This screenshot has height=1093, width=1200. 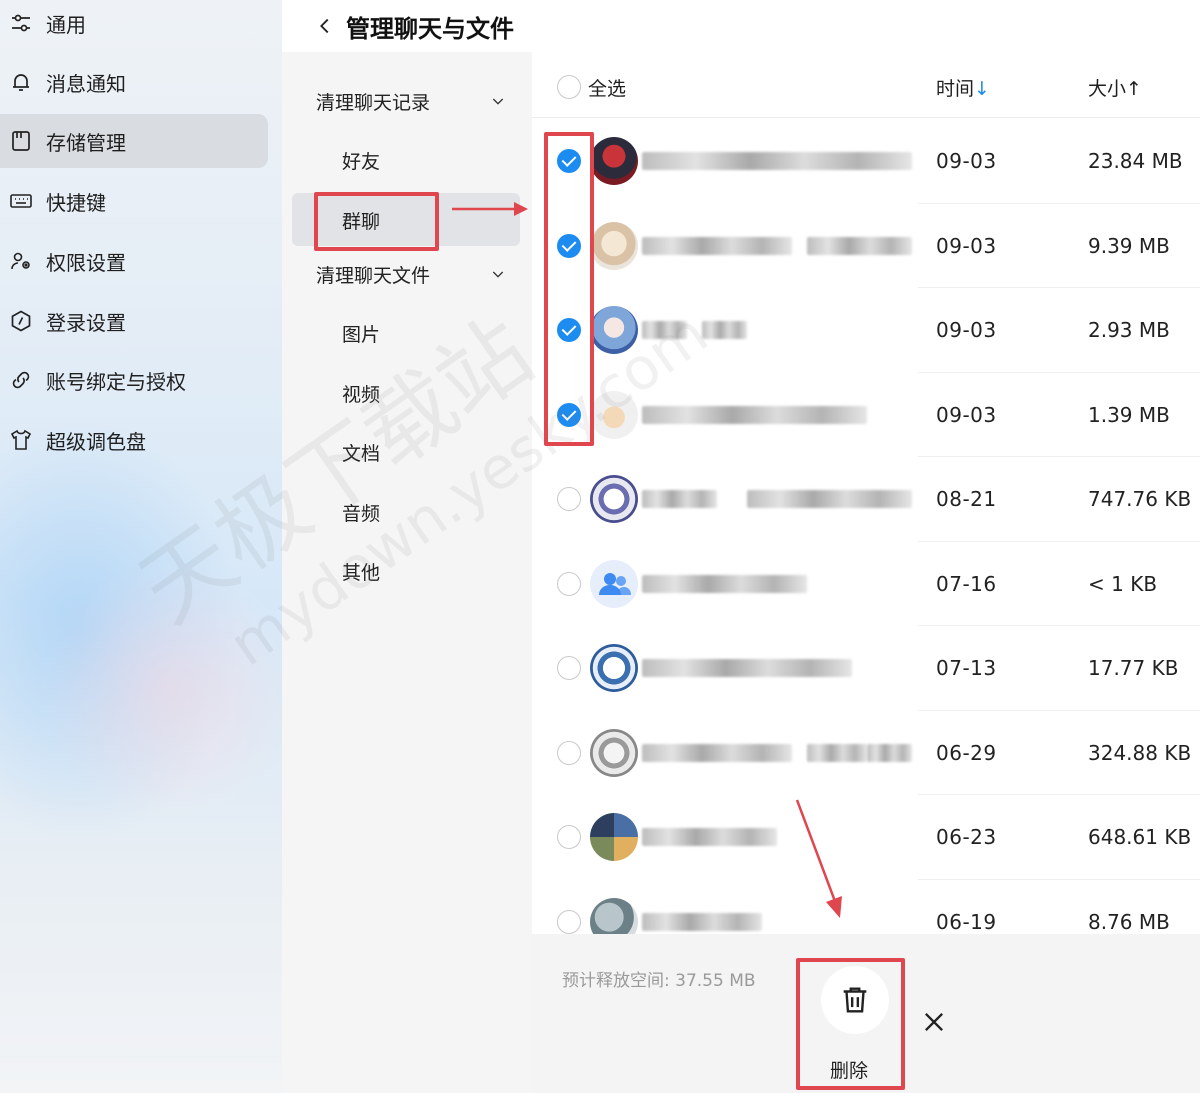 I want to click on chat-row: 09-03 1.39 MB, so click(x=866, y=415).